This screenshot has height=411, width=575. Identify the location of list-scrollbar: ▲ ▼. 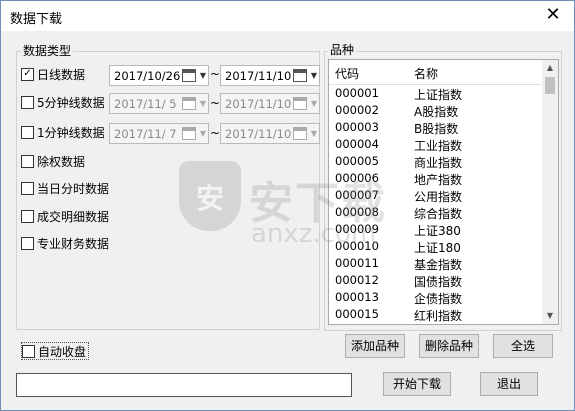
(550, 192).